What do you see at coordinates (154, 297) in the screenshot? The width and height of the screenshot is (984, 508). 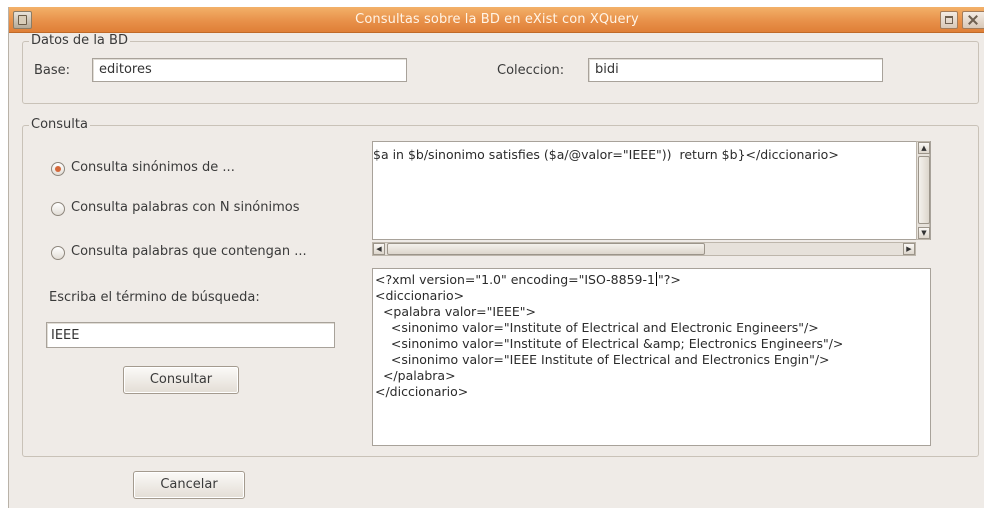 I see `search-term-label: Escriba el término de búsqueda:` at bounding box center [154, 297].